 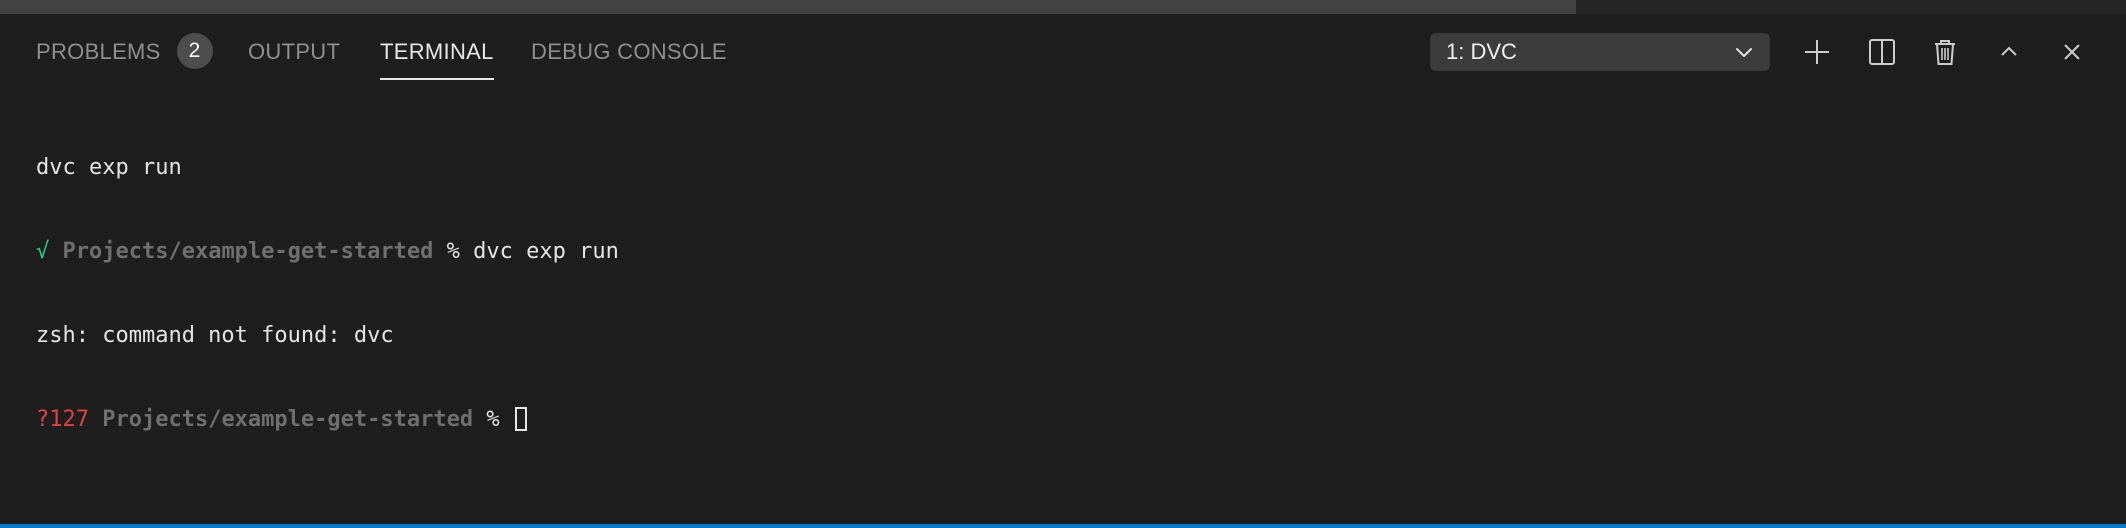 I want to click on chevron-up-icon, so click(x=2009, y=51).